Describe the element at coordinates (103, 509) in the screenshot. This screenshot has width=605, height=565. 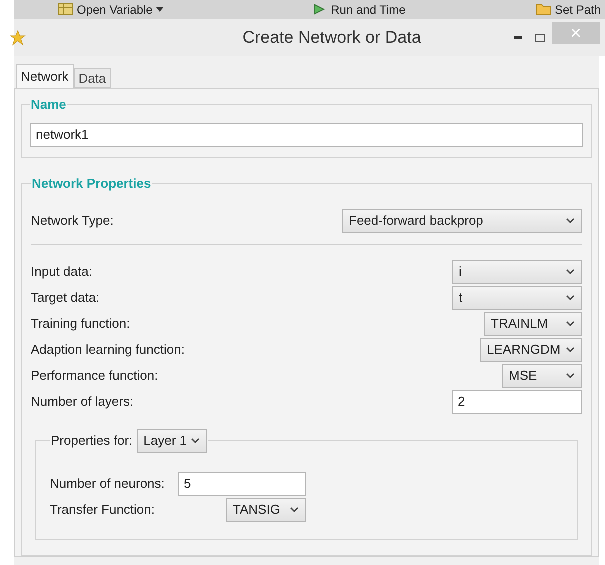
I see `field-label: Transfer Function:` at that location.